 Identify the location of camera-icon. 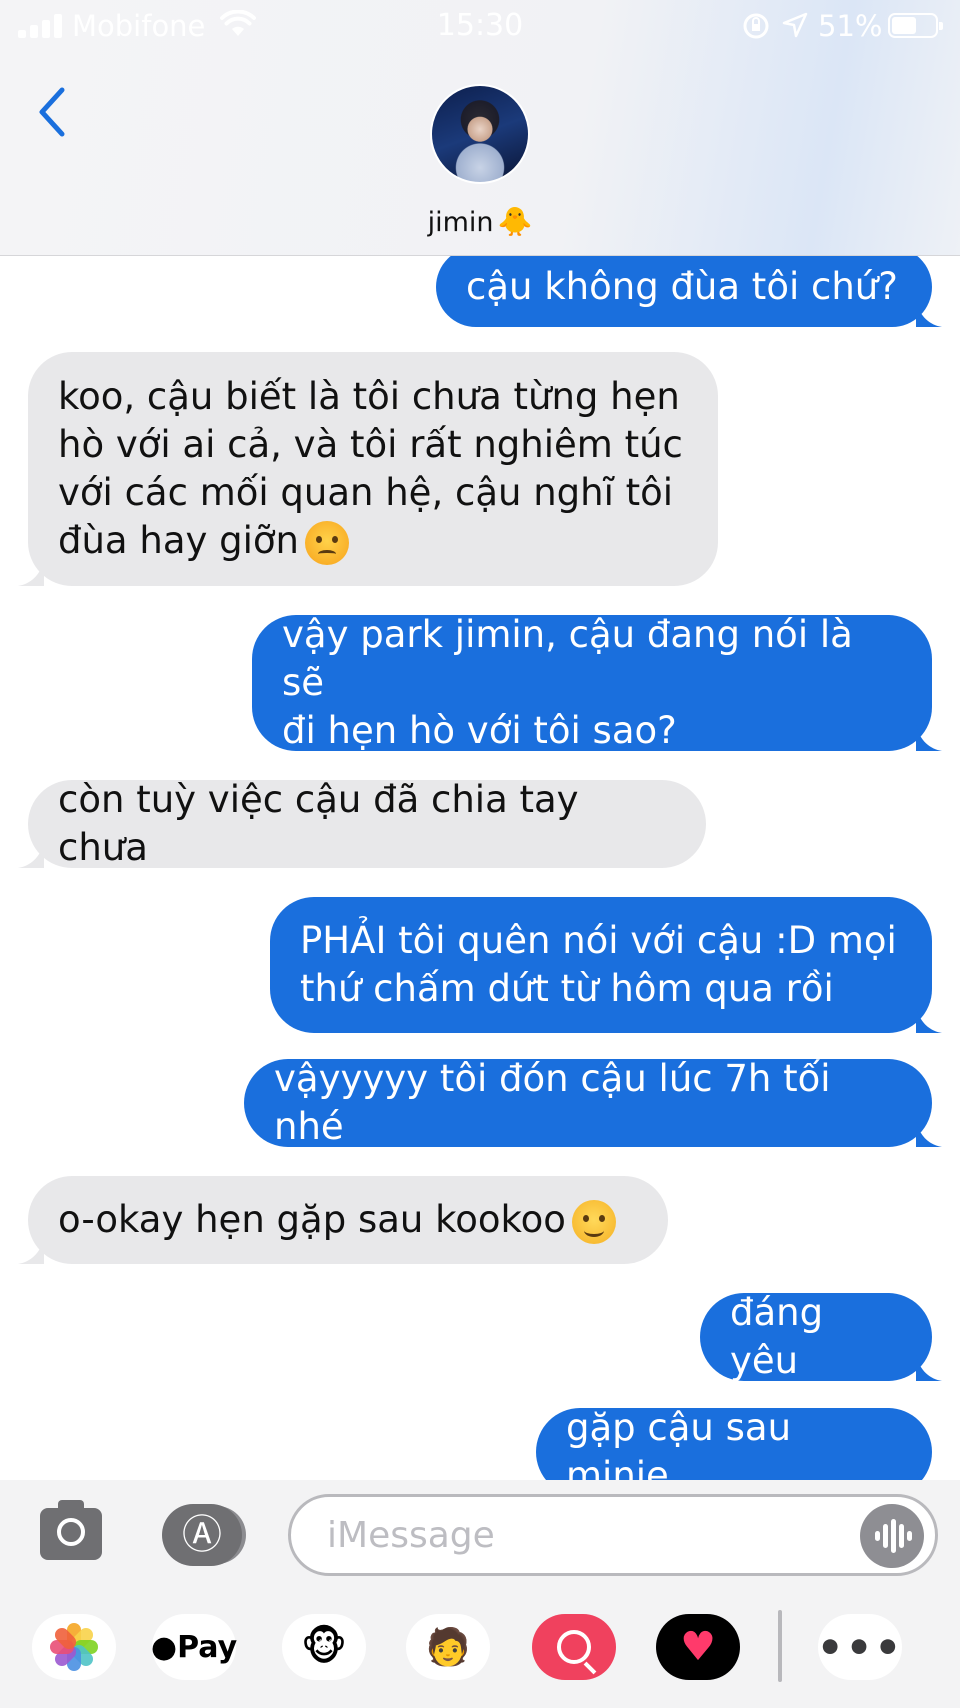
(71, 1532).